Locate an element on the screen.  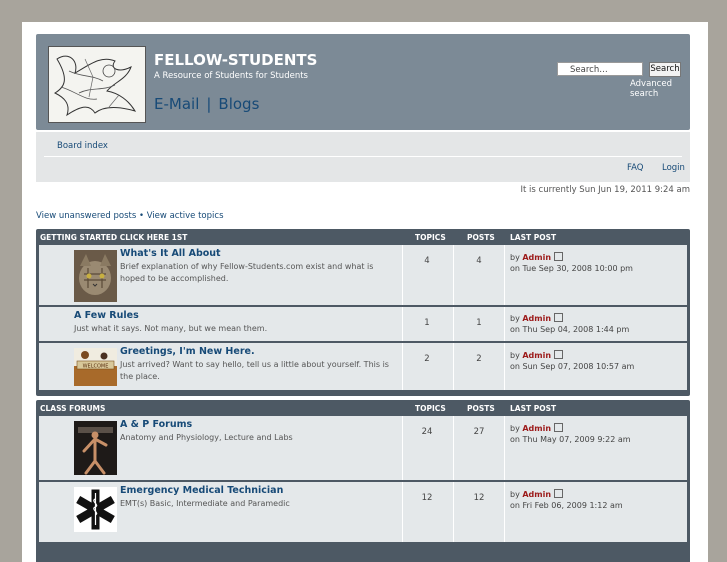
email-link: E-Mail is located at coordinates (176, 104).